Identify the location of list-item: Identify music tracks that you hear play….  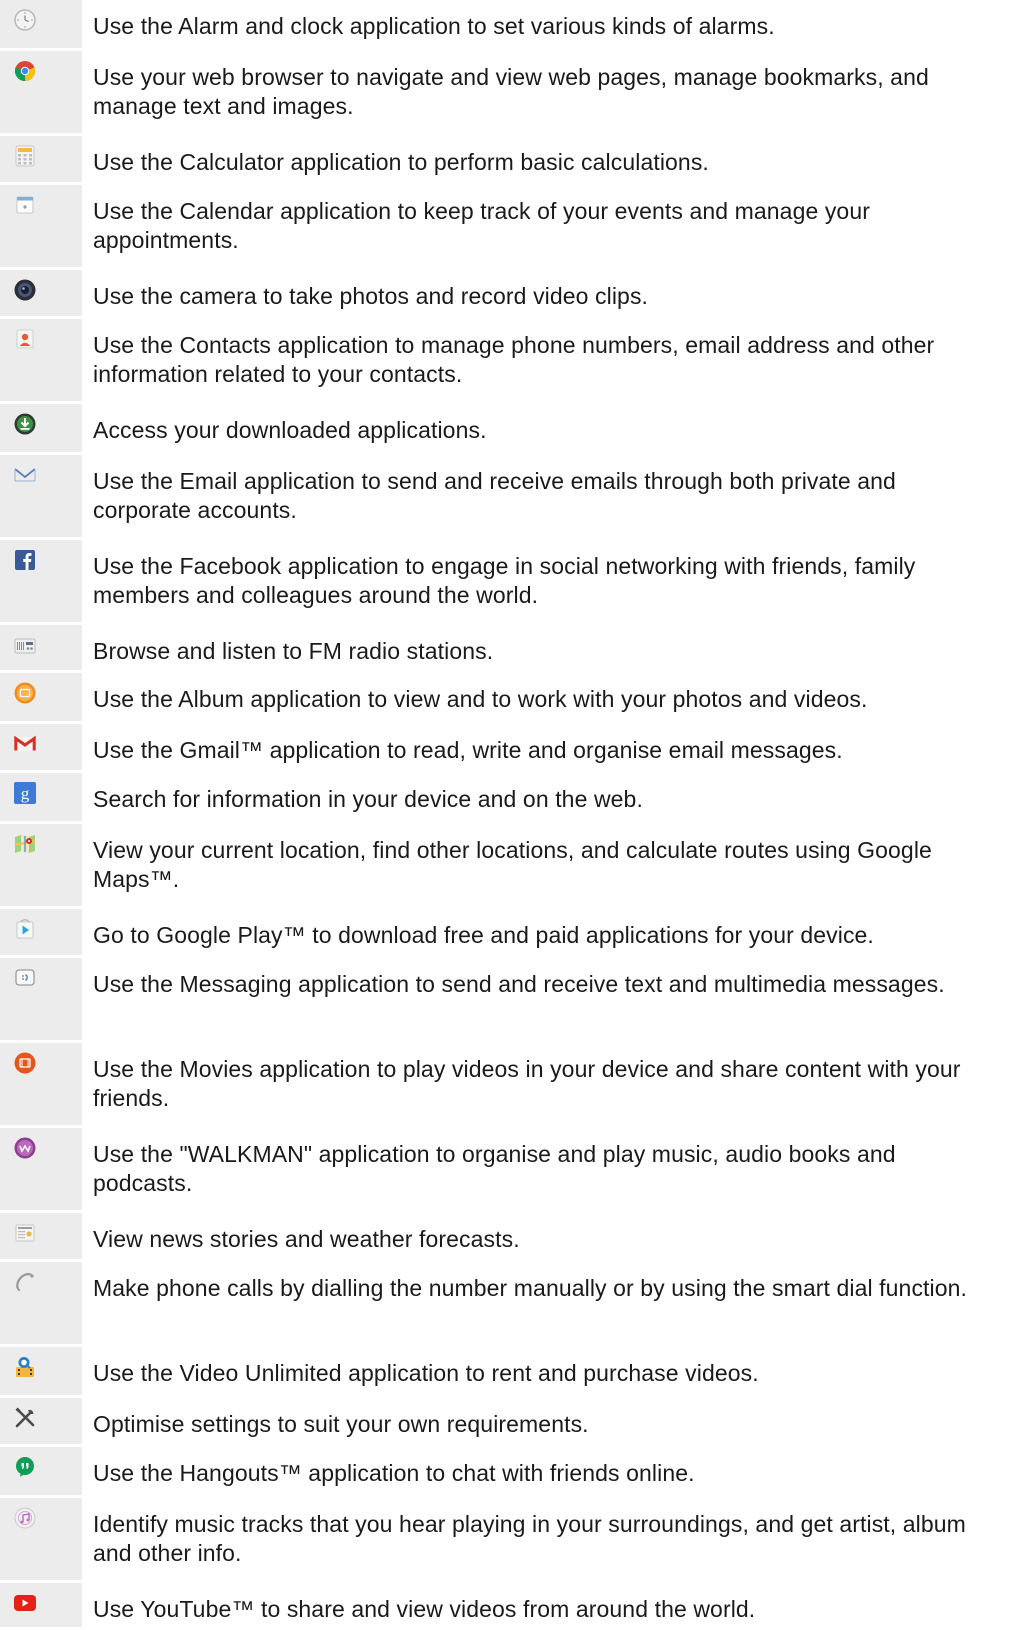
(509, 1540).